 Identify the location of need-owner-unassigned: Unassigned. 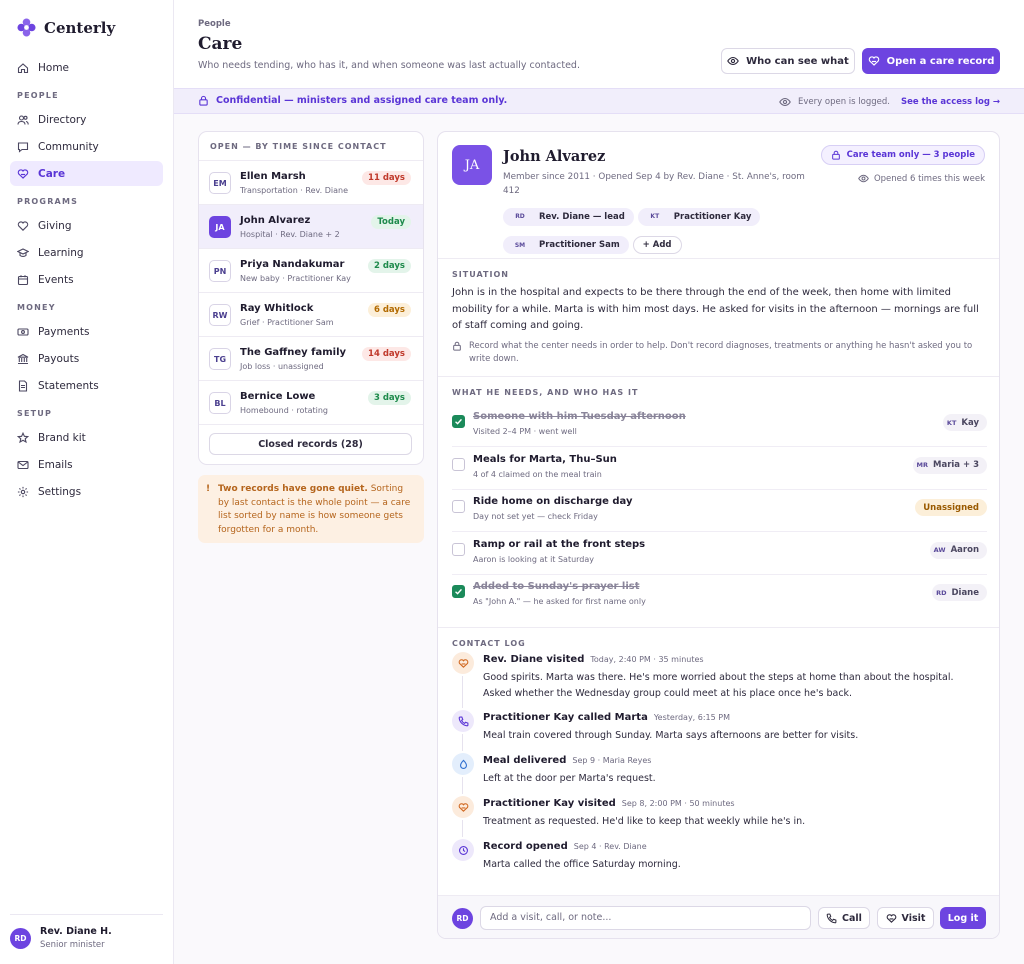
(951, 507).